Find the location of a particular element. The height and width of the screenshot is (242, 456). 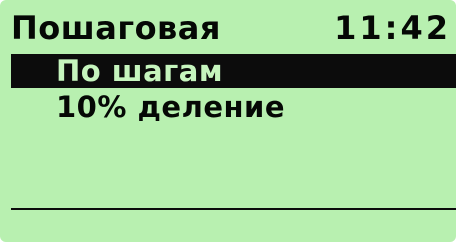

menu-item-10-percent-division: 10% деление is located at coordinates (233, 107).